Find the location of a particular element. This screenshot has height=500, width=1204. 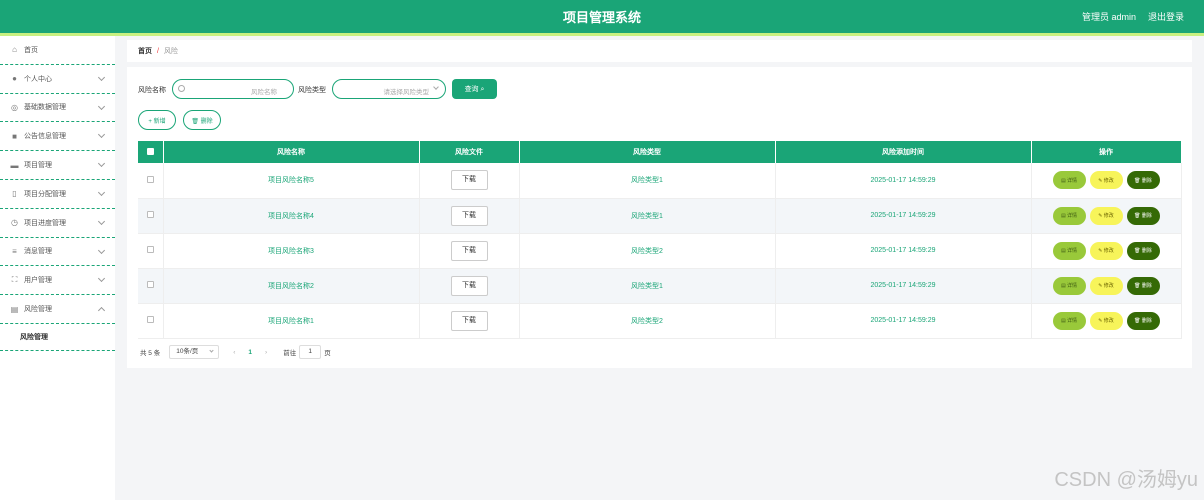

sidebar-item-8: ⛶ 用户管理 is located at coordinates (57, 281).